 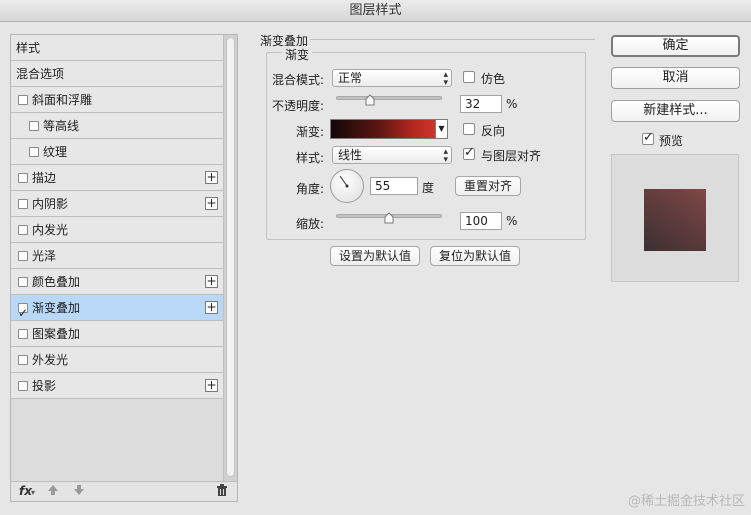 What do you see at coordinates (117, 100) in the screenshot?
I see `style-item: 斜面和浮雕` at bounding box center [117, 100].